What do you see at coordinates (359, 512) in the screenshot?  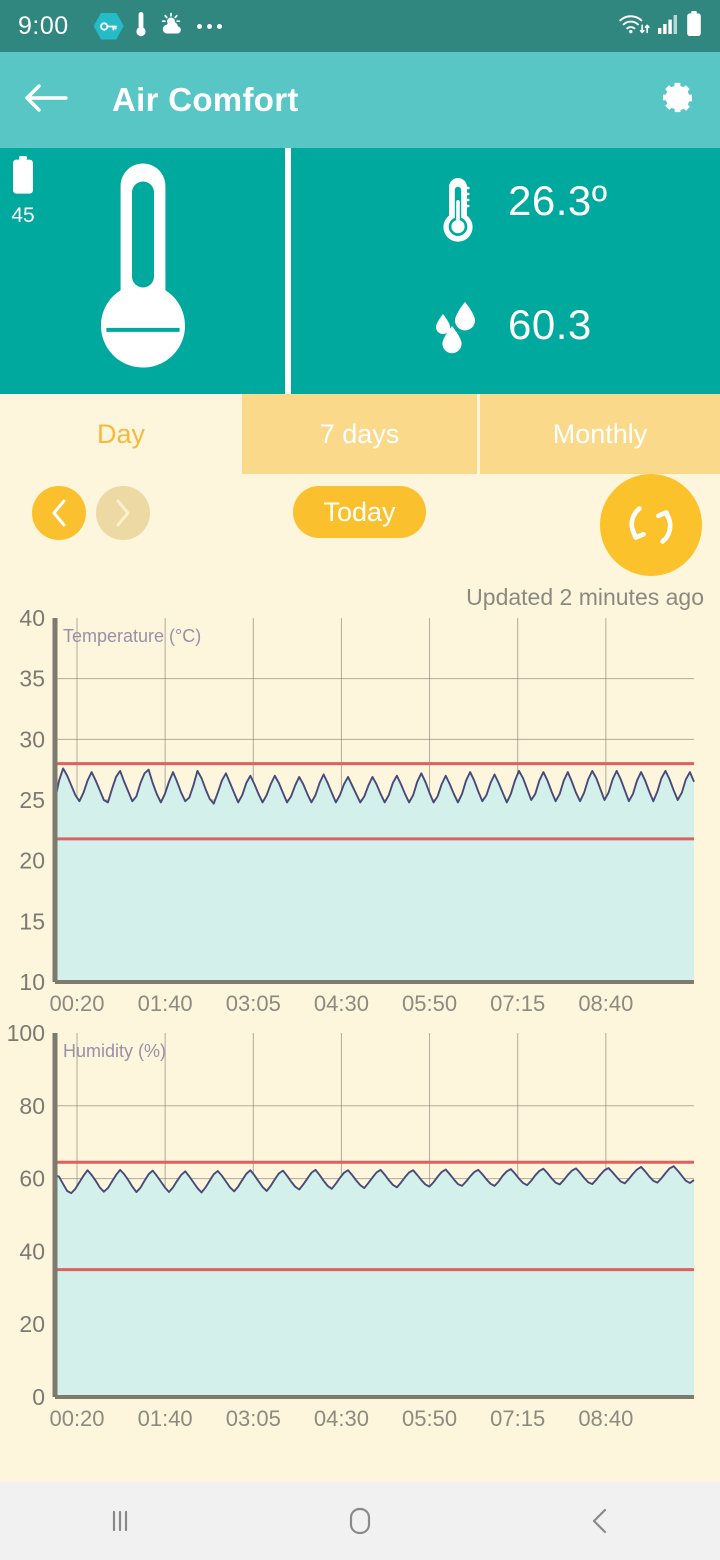 I see `today-button: Today` at bounding box center [359, 512].